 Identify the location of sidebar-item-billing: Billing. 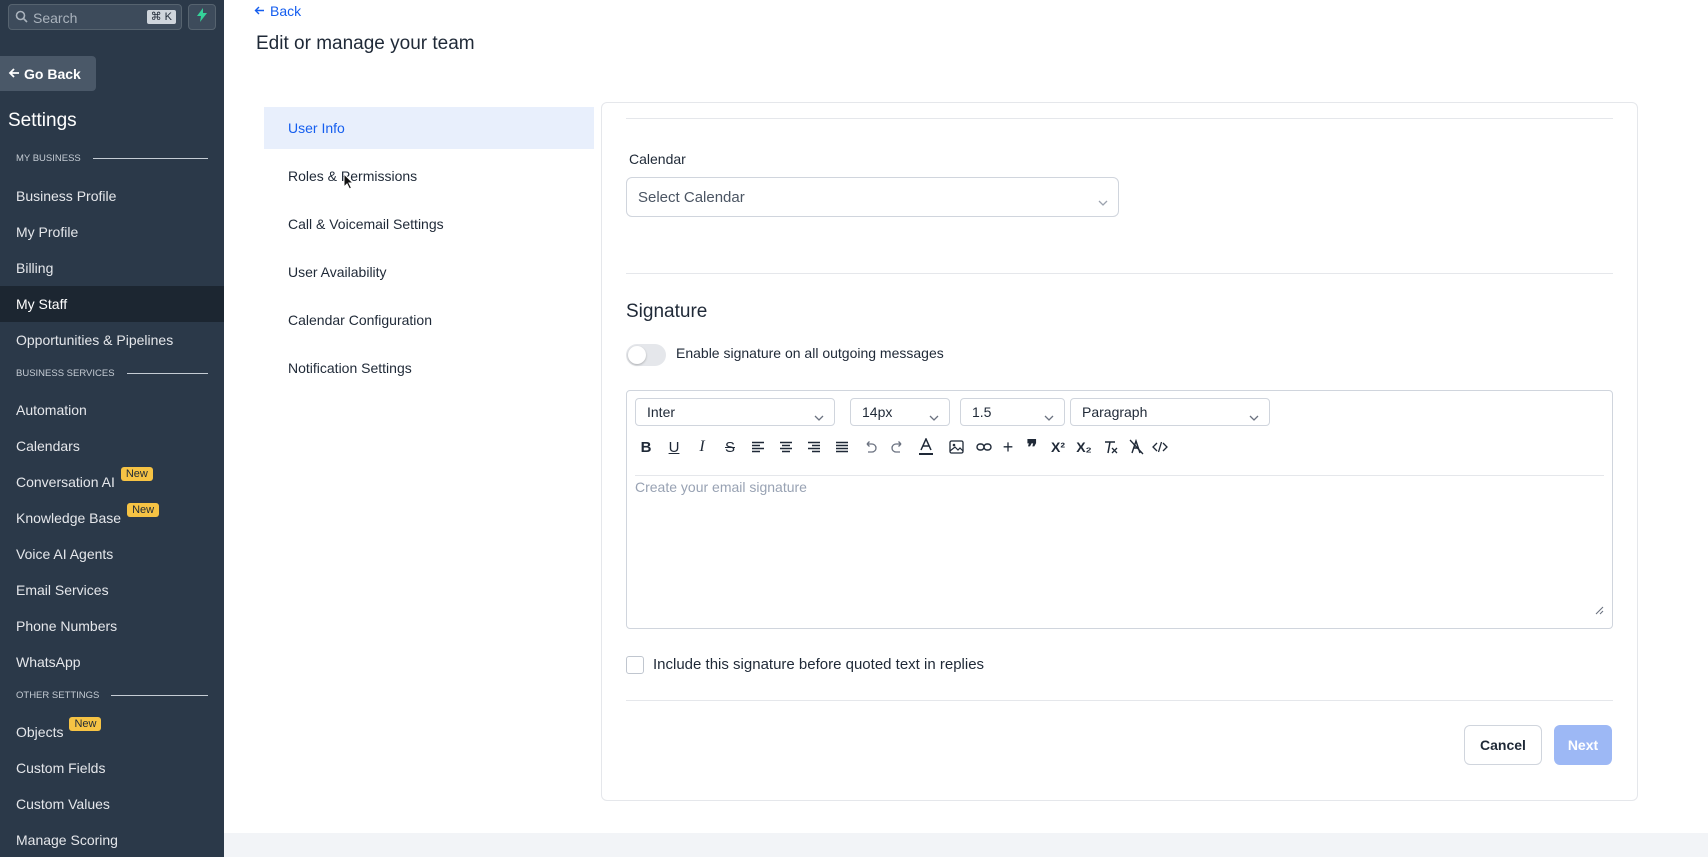
(112, 268).